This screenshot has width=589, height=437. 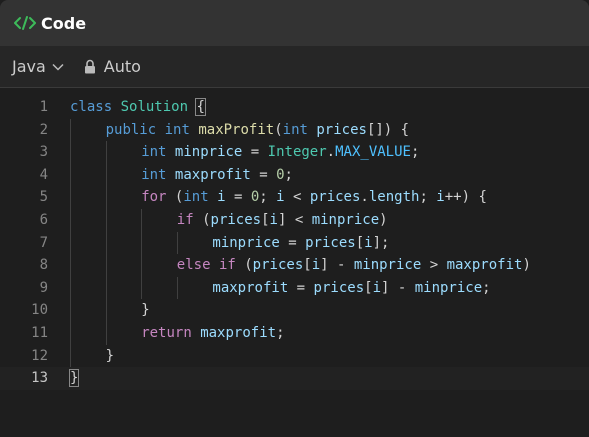 I want to click on matched-bracket: }, so click(x=74, y=378).